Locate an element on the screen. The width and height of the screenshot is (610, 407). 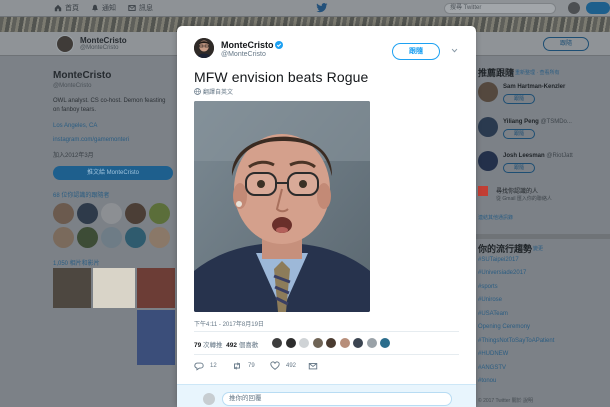
trend-item: #SUTaipei2017 is located at coordinates (498, 260).